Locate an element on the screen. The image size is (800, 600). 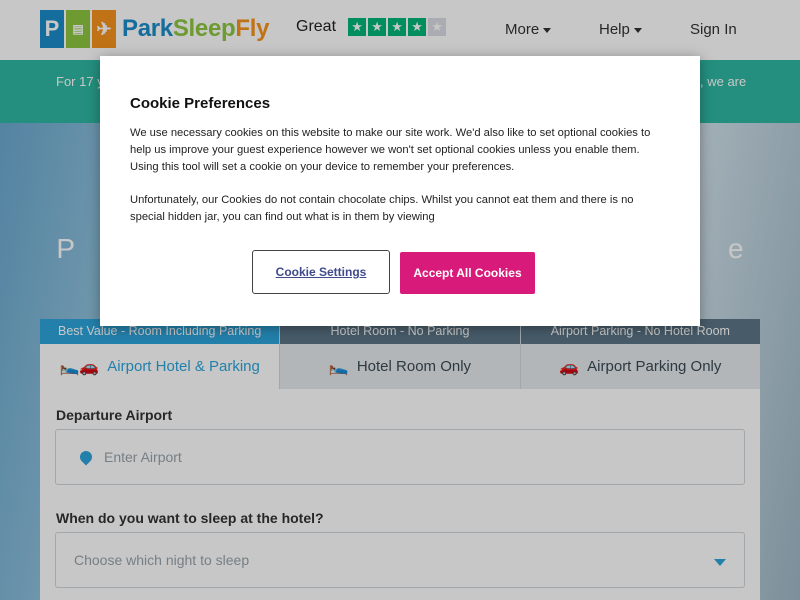
cookie-settings-button: Cookie Settings is located at coordinates (321, 272).